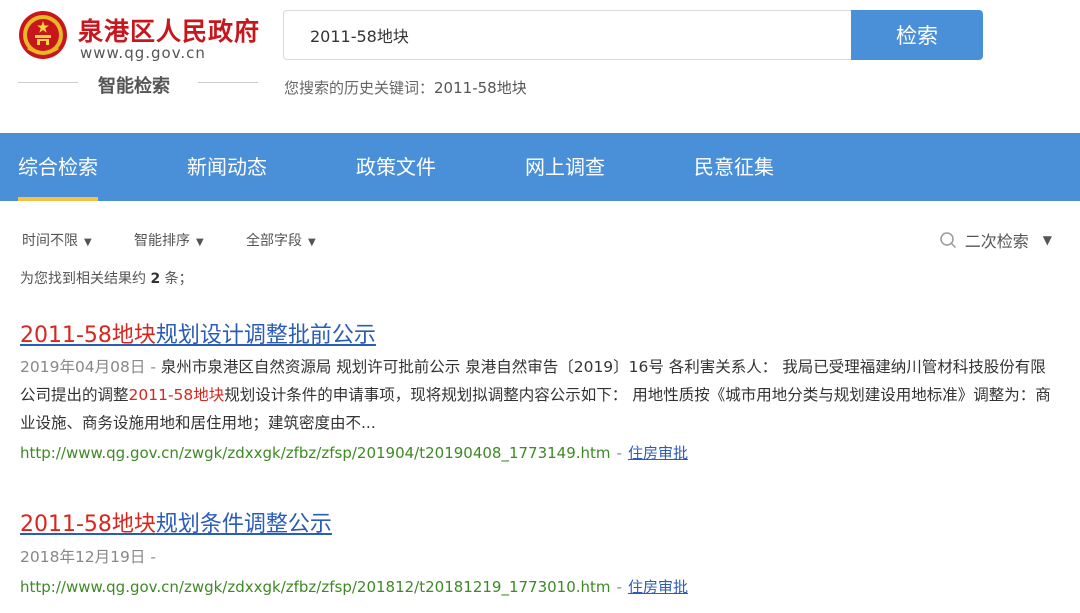 The height and width of the screenshot is (613, 1080). Describe the element at coordinates (176, 395) in the screenshot. I see `snippet-highlight: 2011-58地块` at that location.